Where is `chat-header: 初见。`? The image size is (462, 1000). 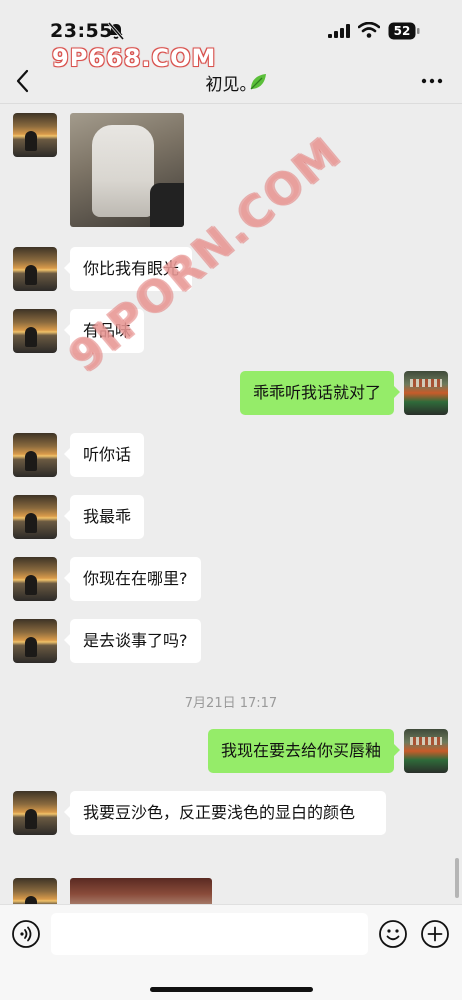
chat-header: 初见。 is located at coordinates (231, 81).